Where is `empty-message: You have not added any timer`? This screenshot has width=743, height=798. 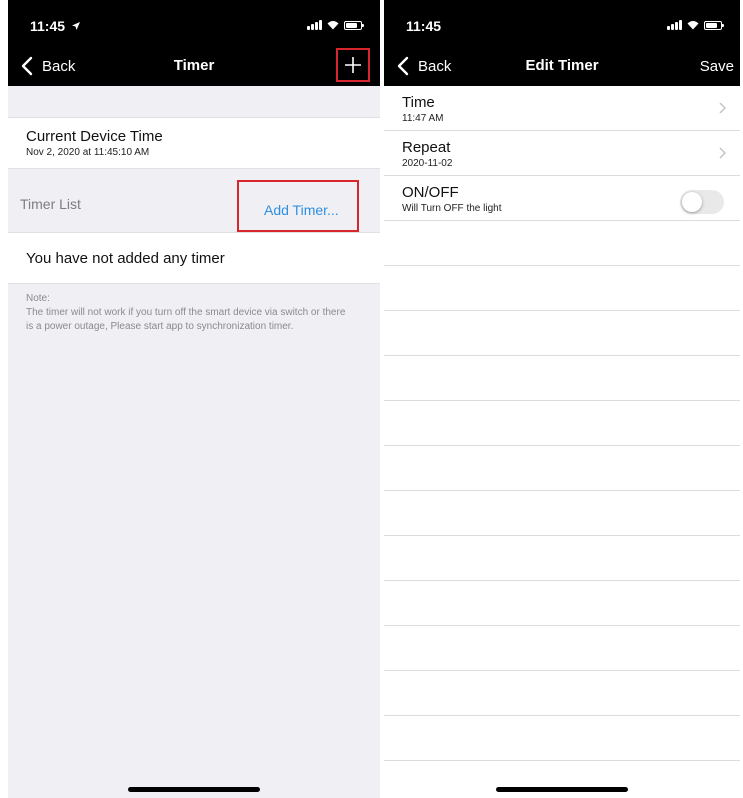
empty-message: You have not added any timer is located at coordinates (125, 258).